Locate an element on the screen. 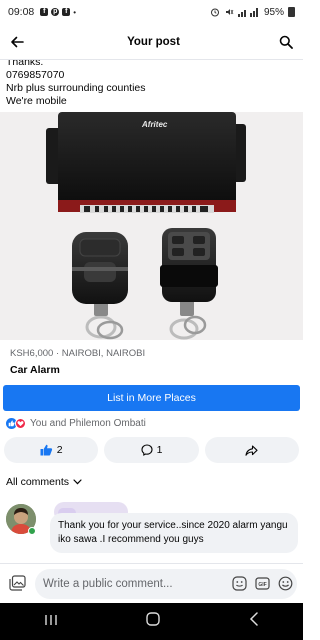  post-line: We're mobile is located at coordinates (36, 101).